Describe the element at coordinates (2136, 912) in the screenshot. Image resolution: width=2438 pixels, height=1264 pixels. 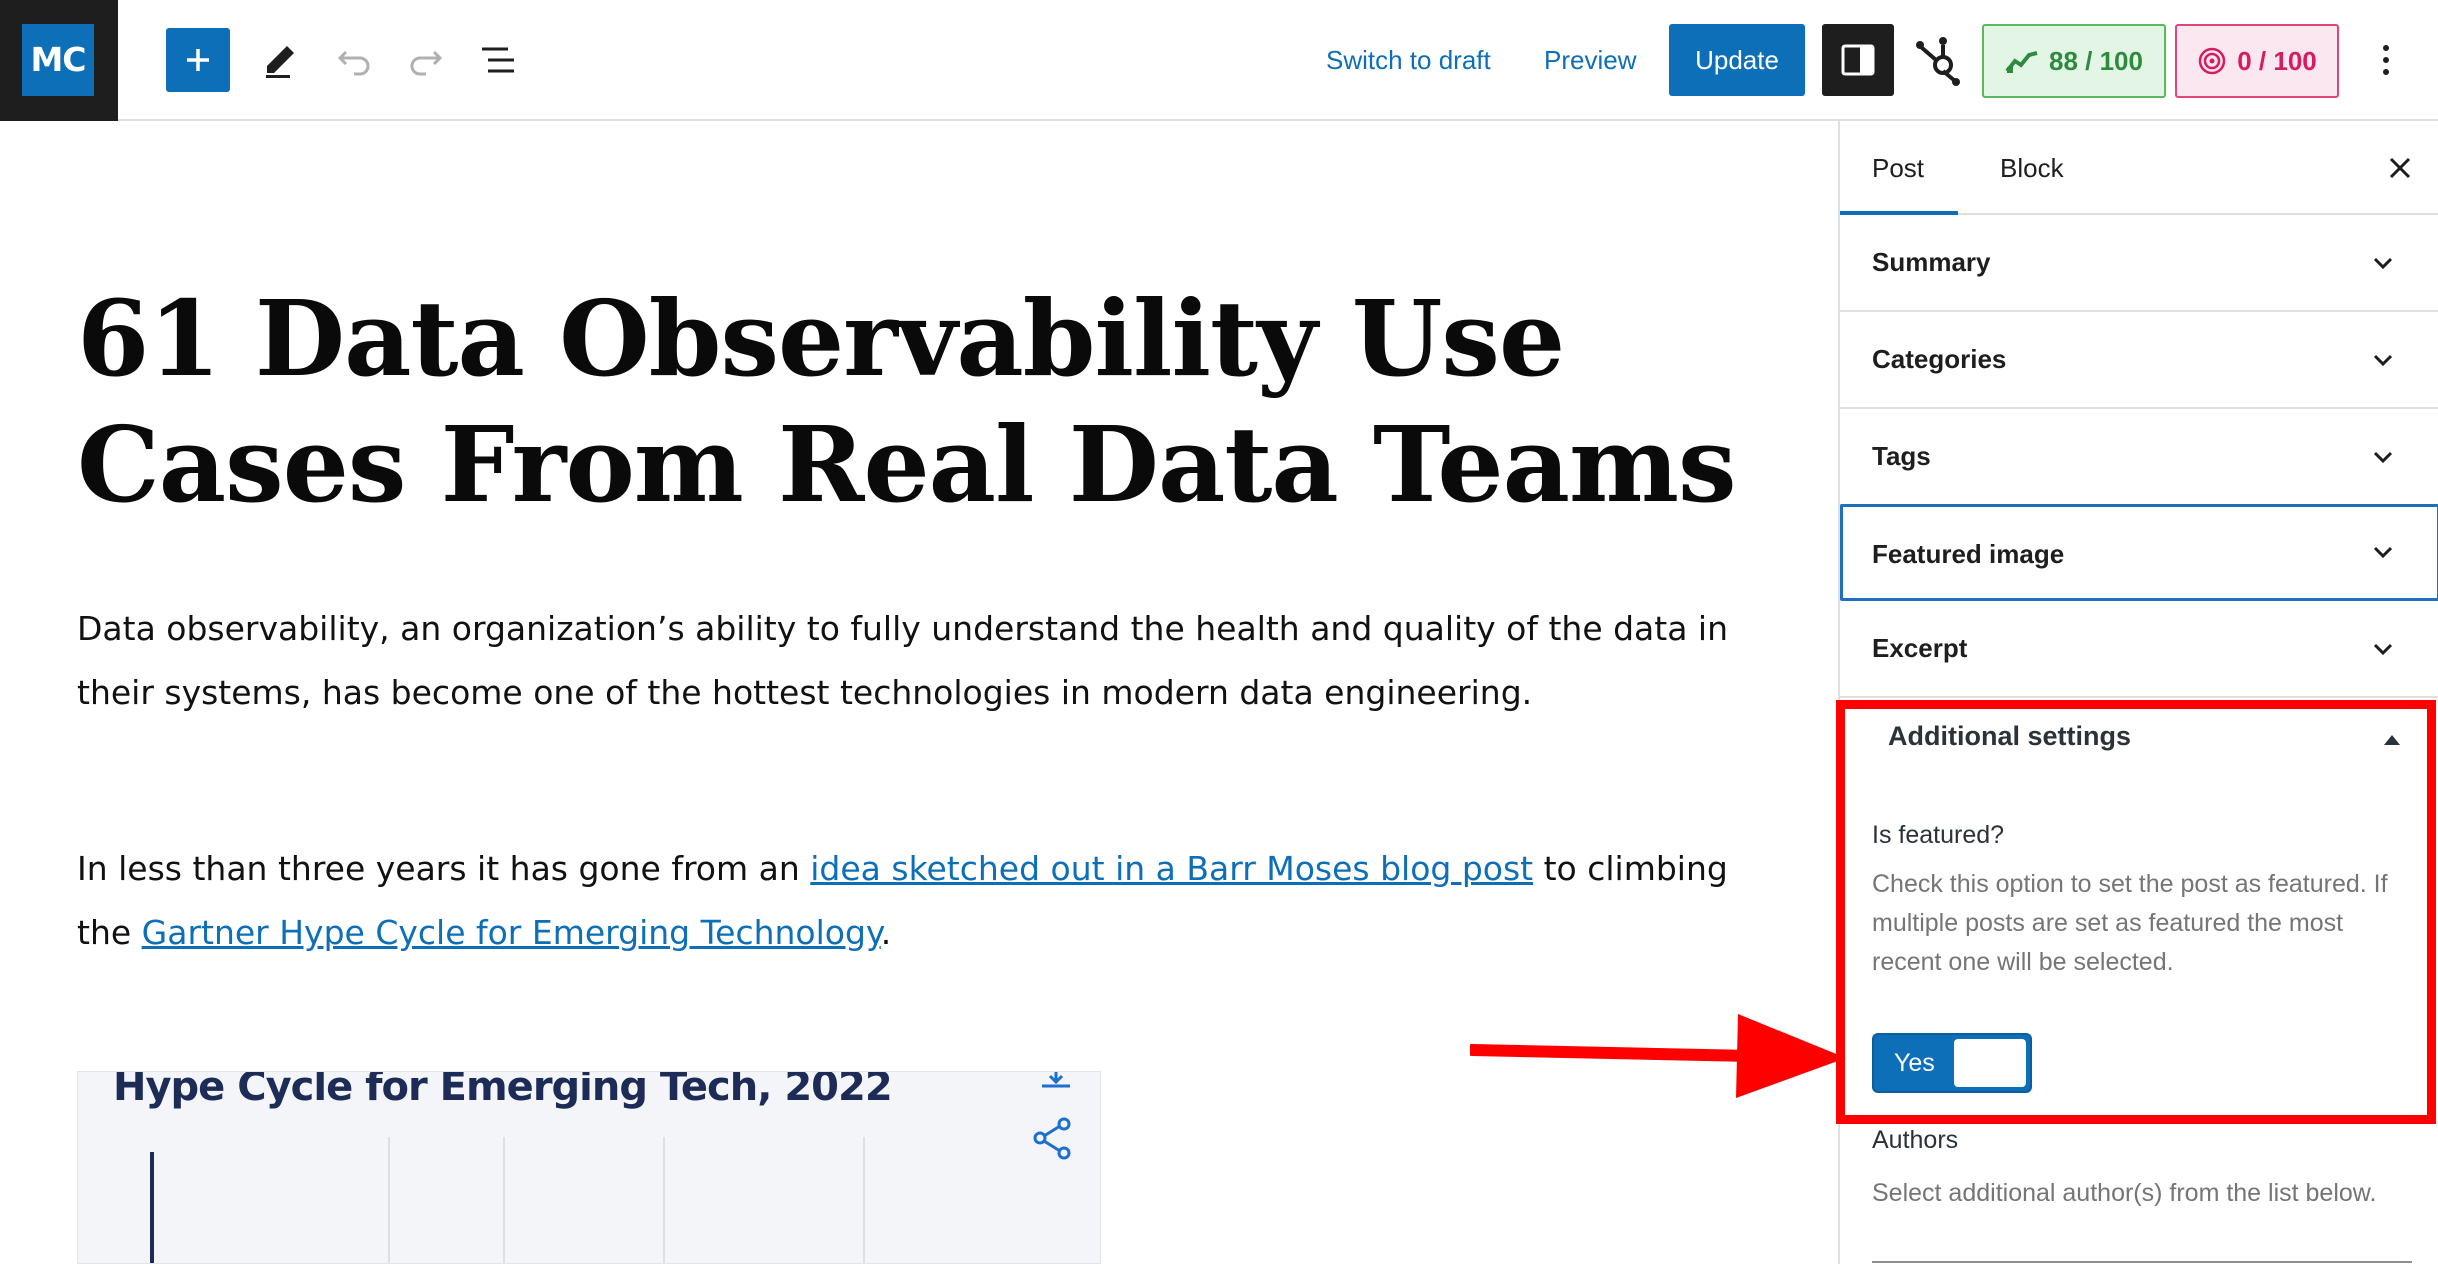
I see `annotation-highlight-box` at that location.